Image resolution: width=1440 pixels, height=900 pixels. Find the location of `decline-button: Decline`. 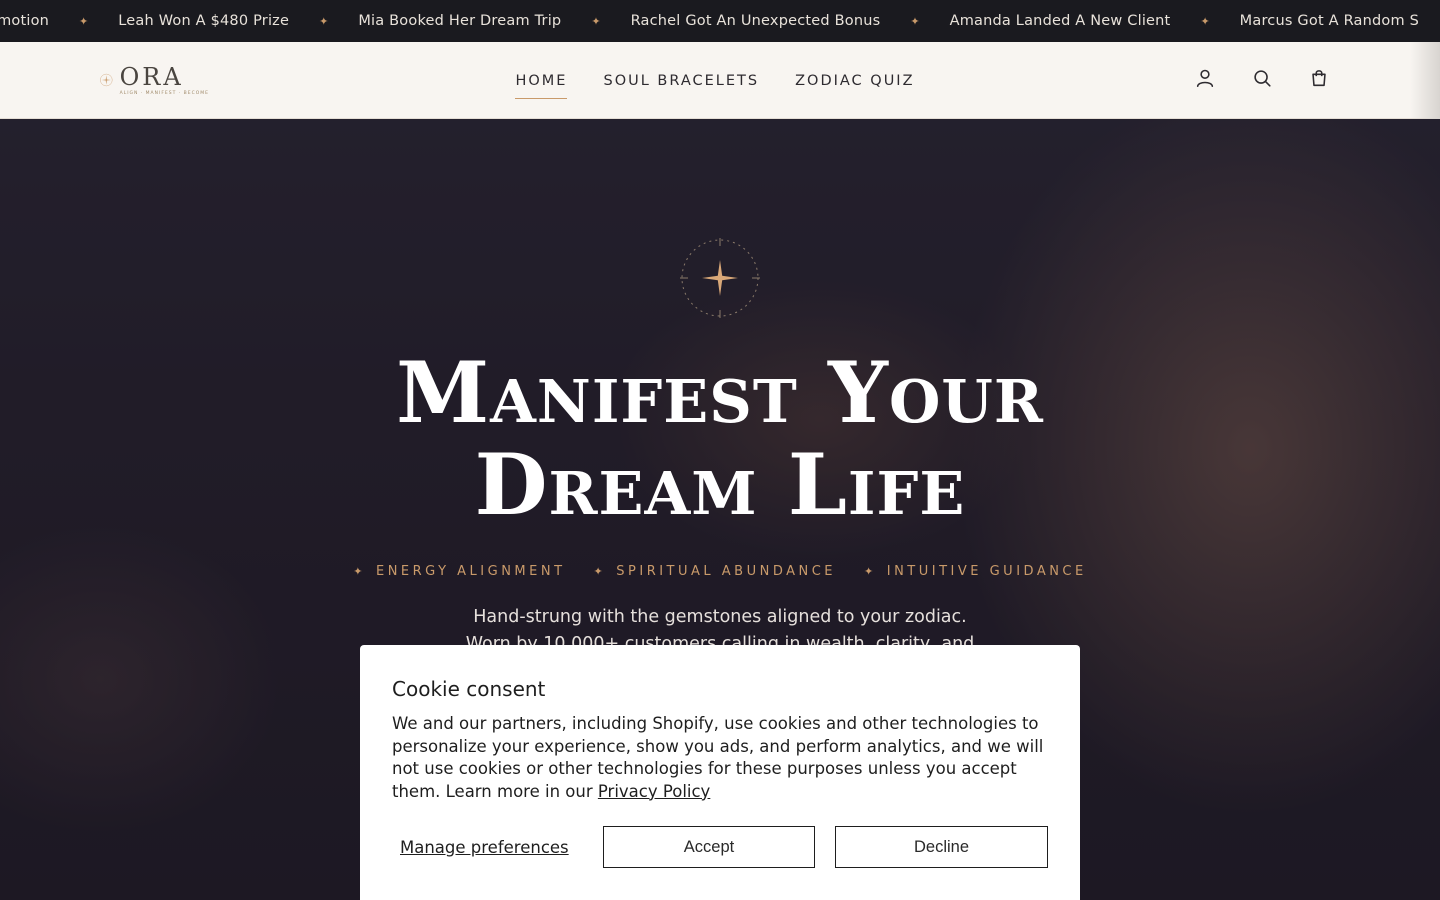

decline-button: Decline is located at coordinates (941, 847).